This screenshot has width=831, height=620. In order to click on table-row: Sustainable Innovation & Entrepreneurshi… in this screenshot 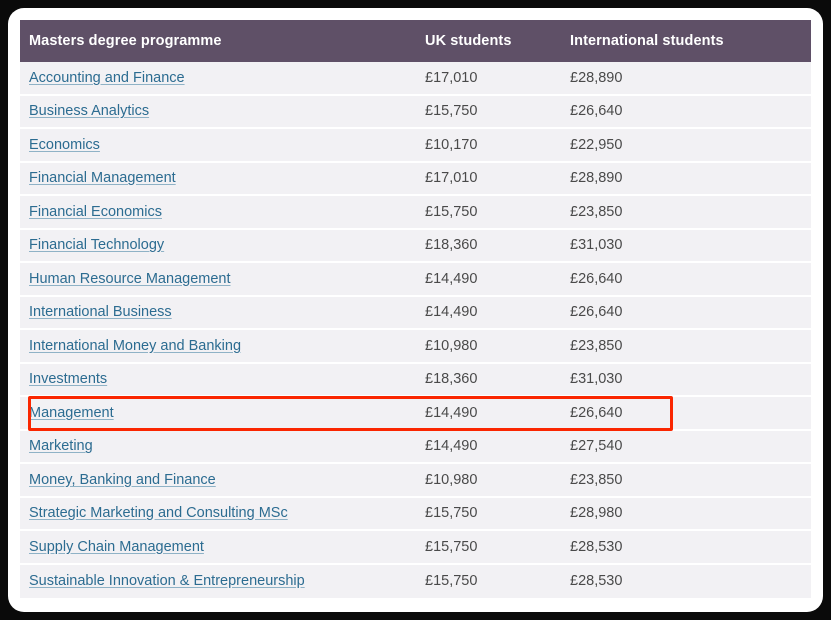, I will do `click(415, 581)`.